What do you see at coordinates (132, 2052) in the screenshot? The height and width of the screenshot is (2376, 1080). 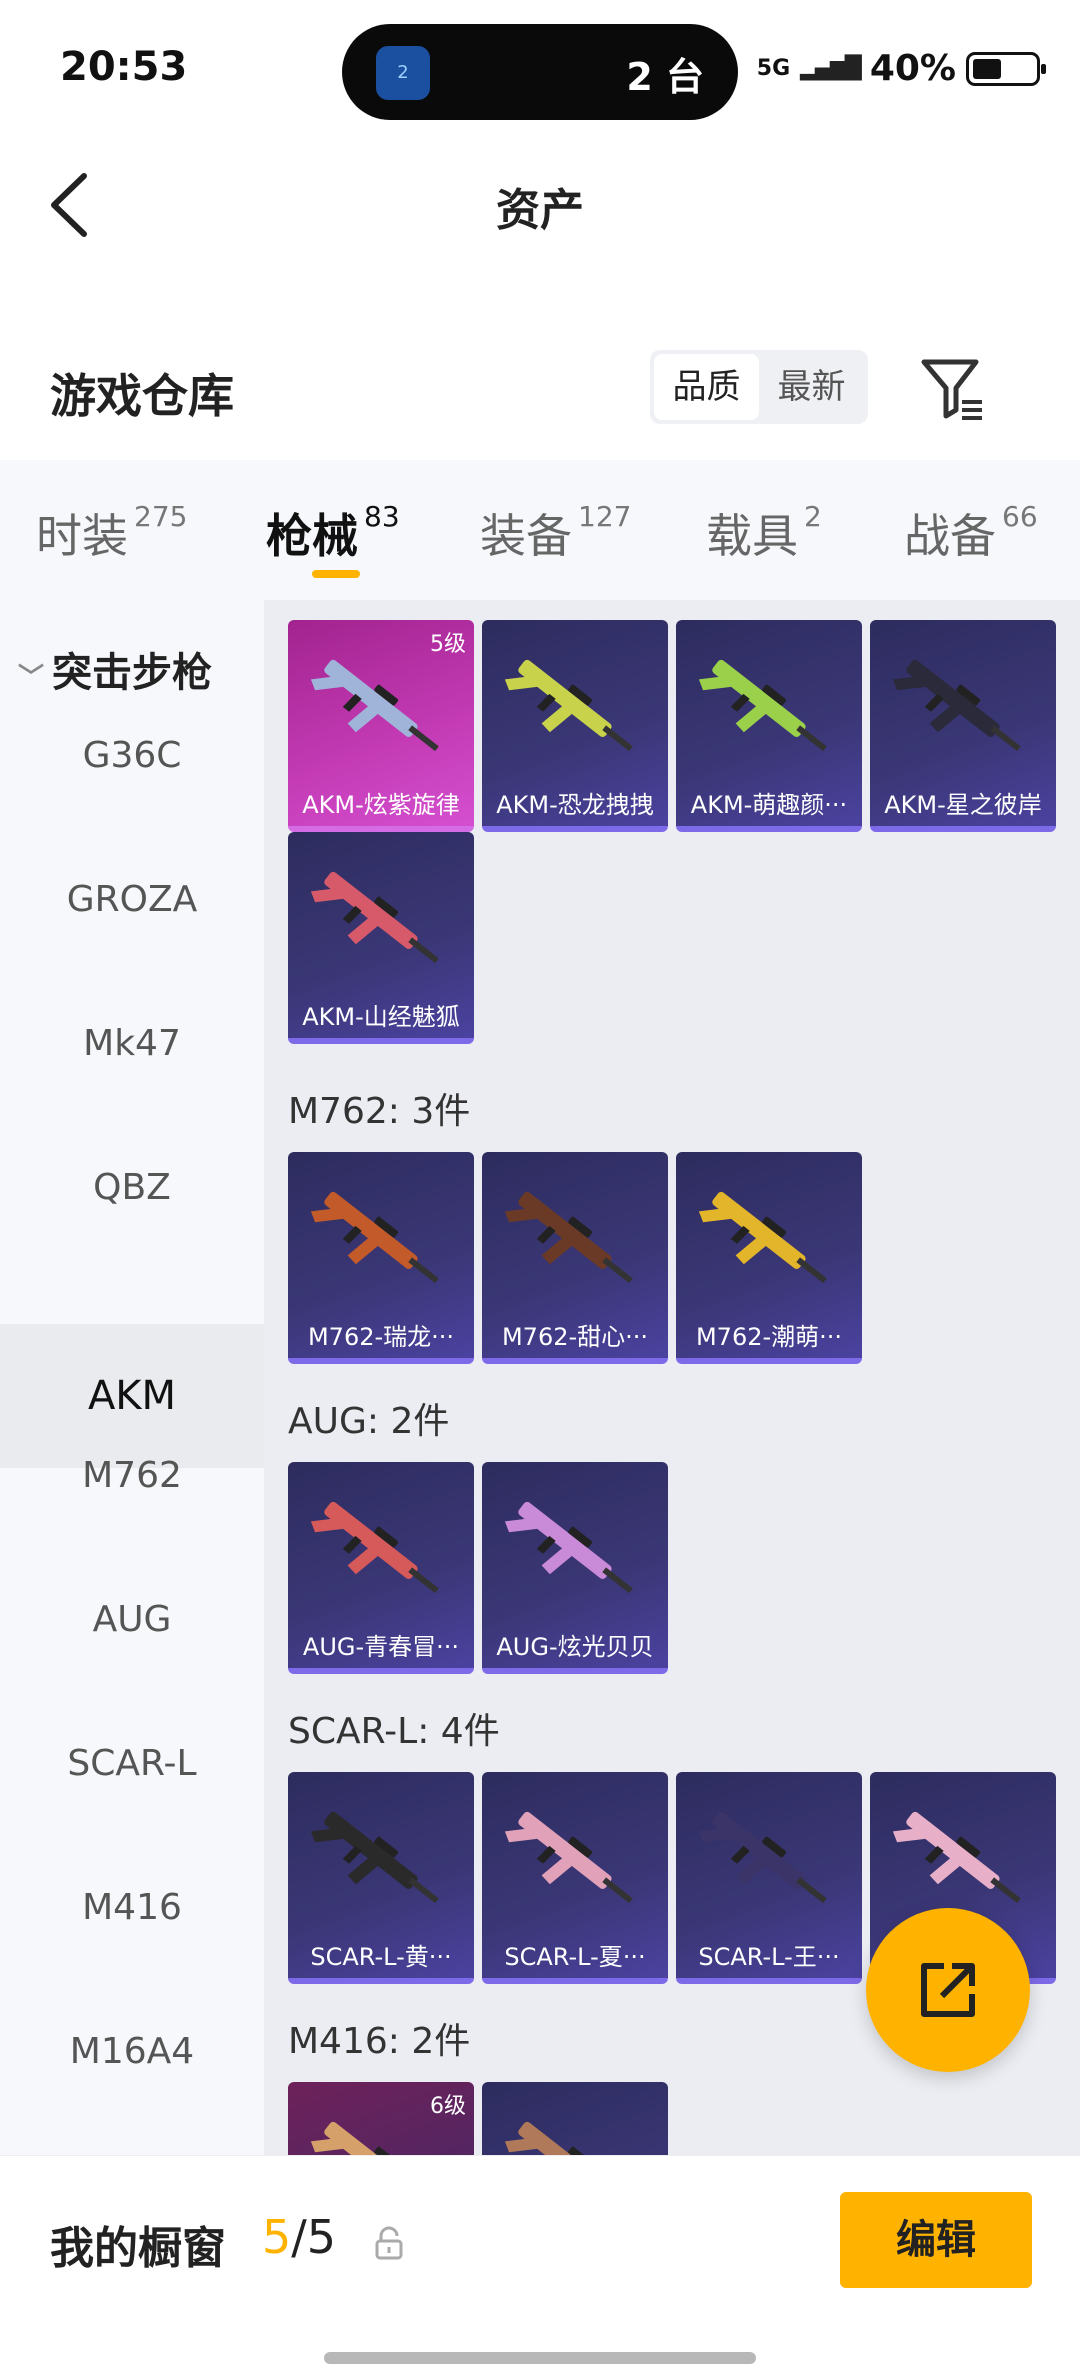 I see `nav-item-m16a4: M16A4` at bounding box center [132, 2052].